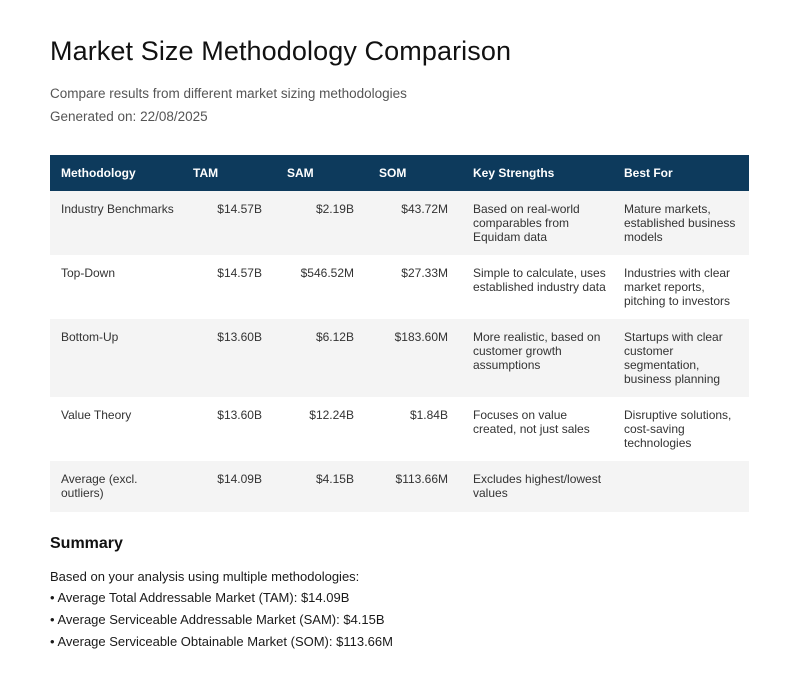 The image size is (786, 689). Describe the element at coordinates (327, 273) in the screenshot. I see `cell-sam: $546.52M` at that location.